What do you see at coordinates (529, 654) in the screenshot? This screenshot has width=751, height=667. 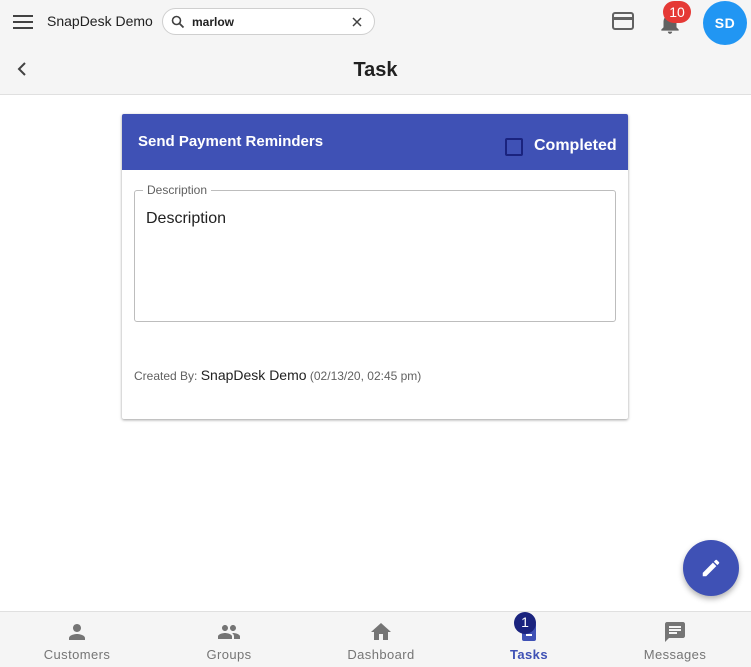 I see `nav-label-tasks: Tasks` at bounding box center [529, 654].